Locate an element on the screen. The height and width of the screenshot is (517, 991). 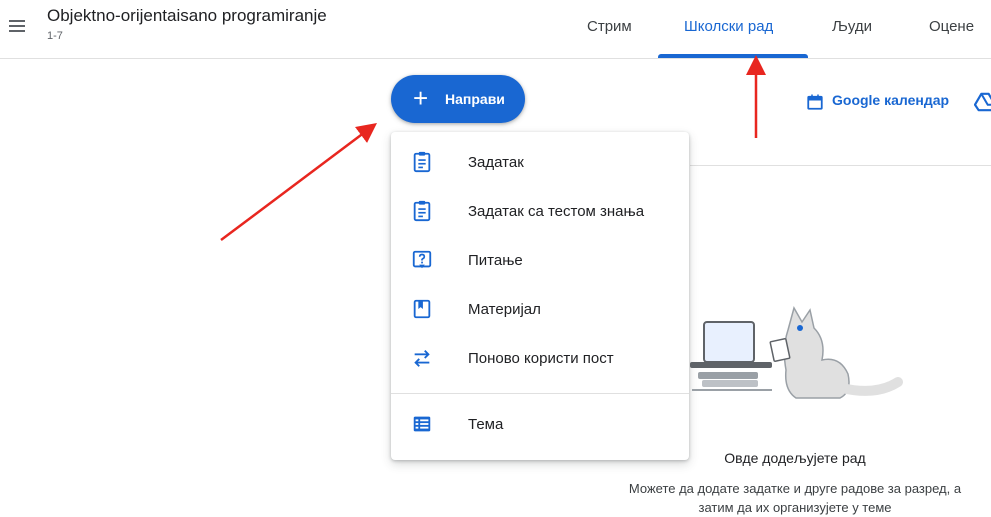
menu-item-label: Поново користи пост is located at coordinates (541, 358).